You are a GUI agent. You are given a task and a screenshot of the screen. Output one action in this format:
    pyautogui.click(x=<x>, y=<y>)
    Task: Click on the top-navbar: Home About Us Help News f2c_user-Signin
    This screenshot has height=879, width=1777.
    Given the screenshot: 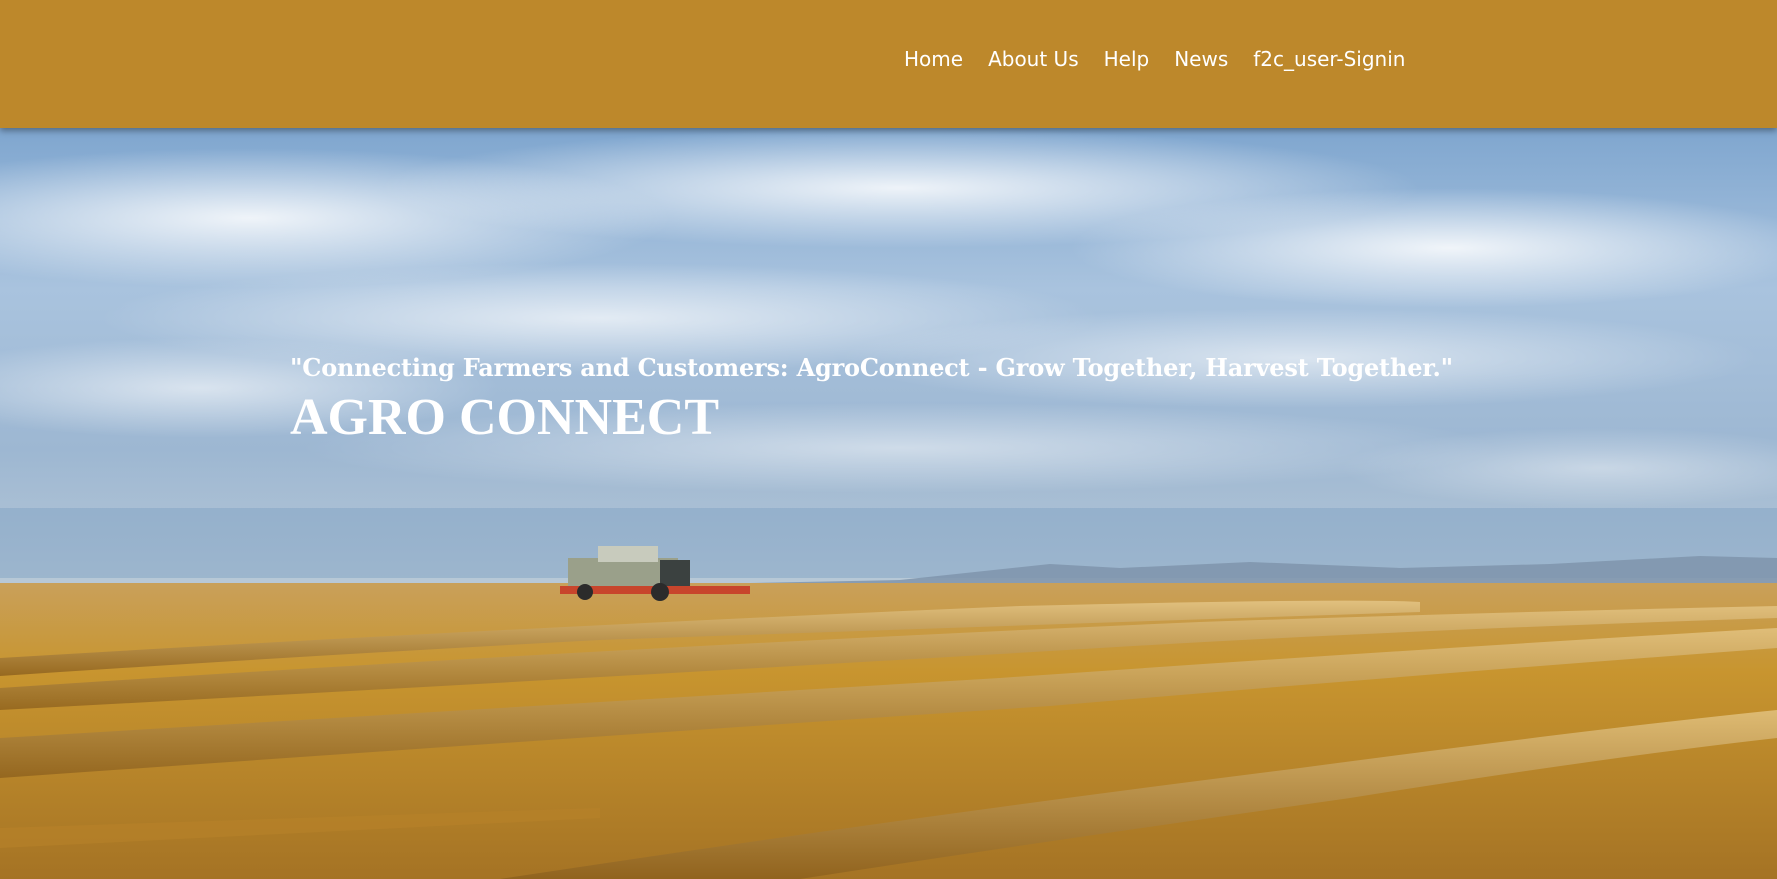 What is the action you would take?
    pyautogui.click(x=888, y=64)
    